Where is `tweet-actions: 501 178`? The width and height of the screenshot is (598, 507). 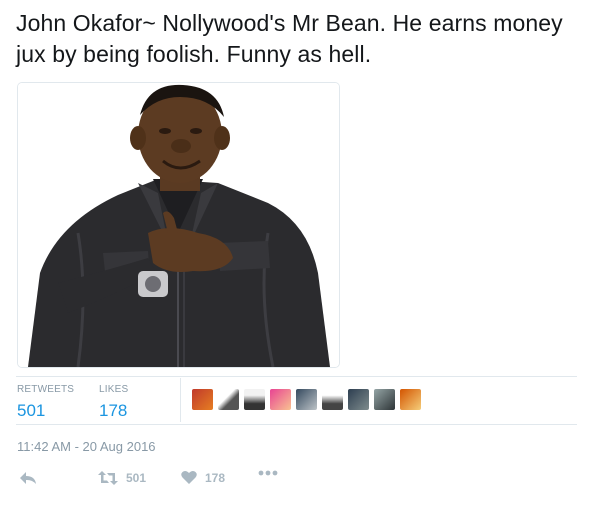 tweet-actions: 501 178 is located at coordinates (299, 481).